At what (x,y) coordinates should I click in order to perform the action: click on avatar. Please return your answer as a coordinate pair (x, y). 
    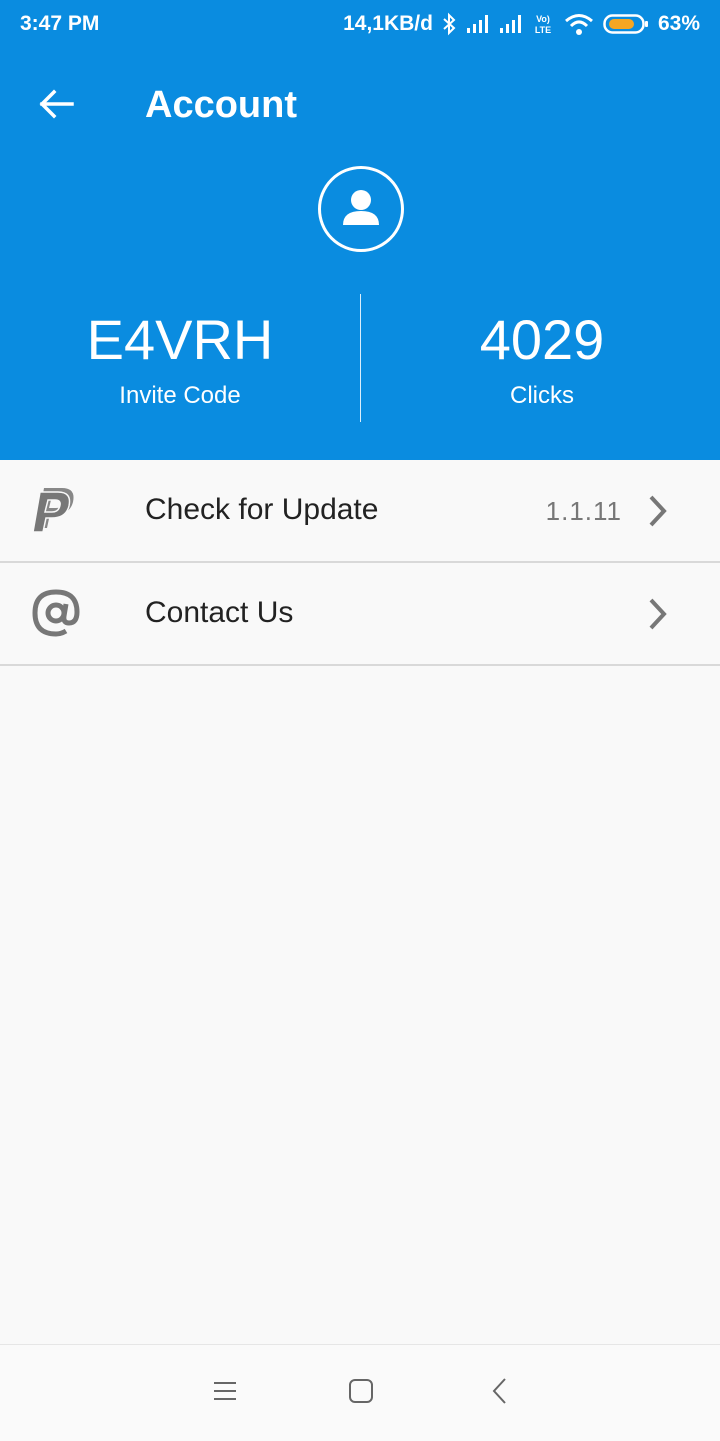
    Looking at the image, I should click on (361, 209).